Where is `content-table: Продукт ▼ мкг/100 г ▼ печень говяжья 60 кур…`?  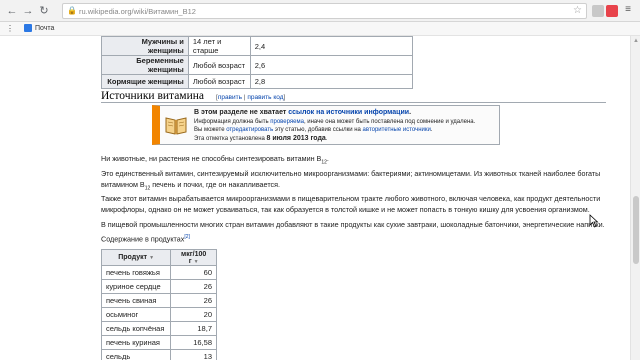 content-table: Продукт ▼ мкг/100 г ▼ печень говяжья 60 кур… is located at coordinates (158, 304).